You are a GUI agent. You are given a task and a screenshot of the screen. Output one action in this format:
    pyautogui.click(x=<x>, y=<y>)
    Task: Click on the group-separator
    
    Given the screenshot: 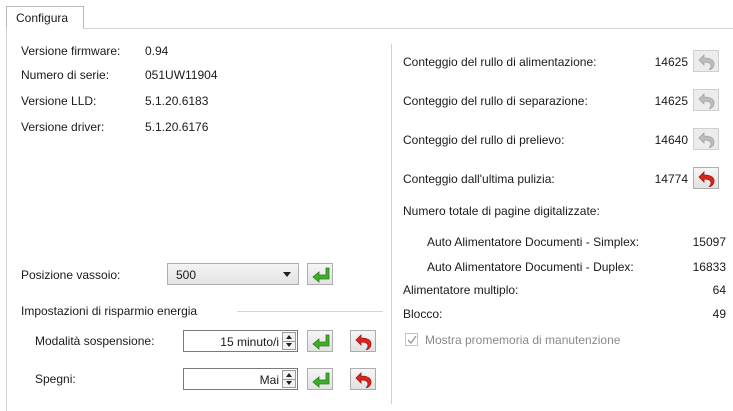 What is the action you would take?
    pyautogui.click(x=310, y=311)
    